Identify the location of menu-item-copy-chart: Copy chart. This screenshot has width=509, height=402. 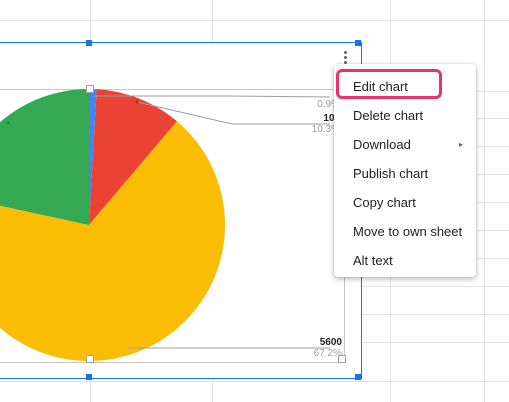
(405, 202).